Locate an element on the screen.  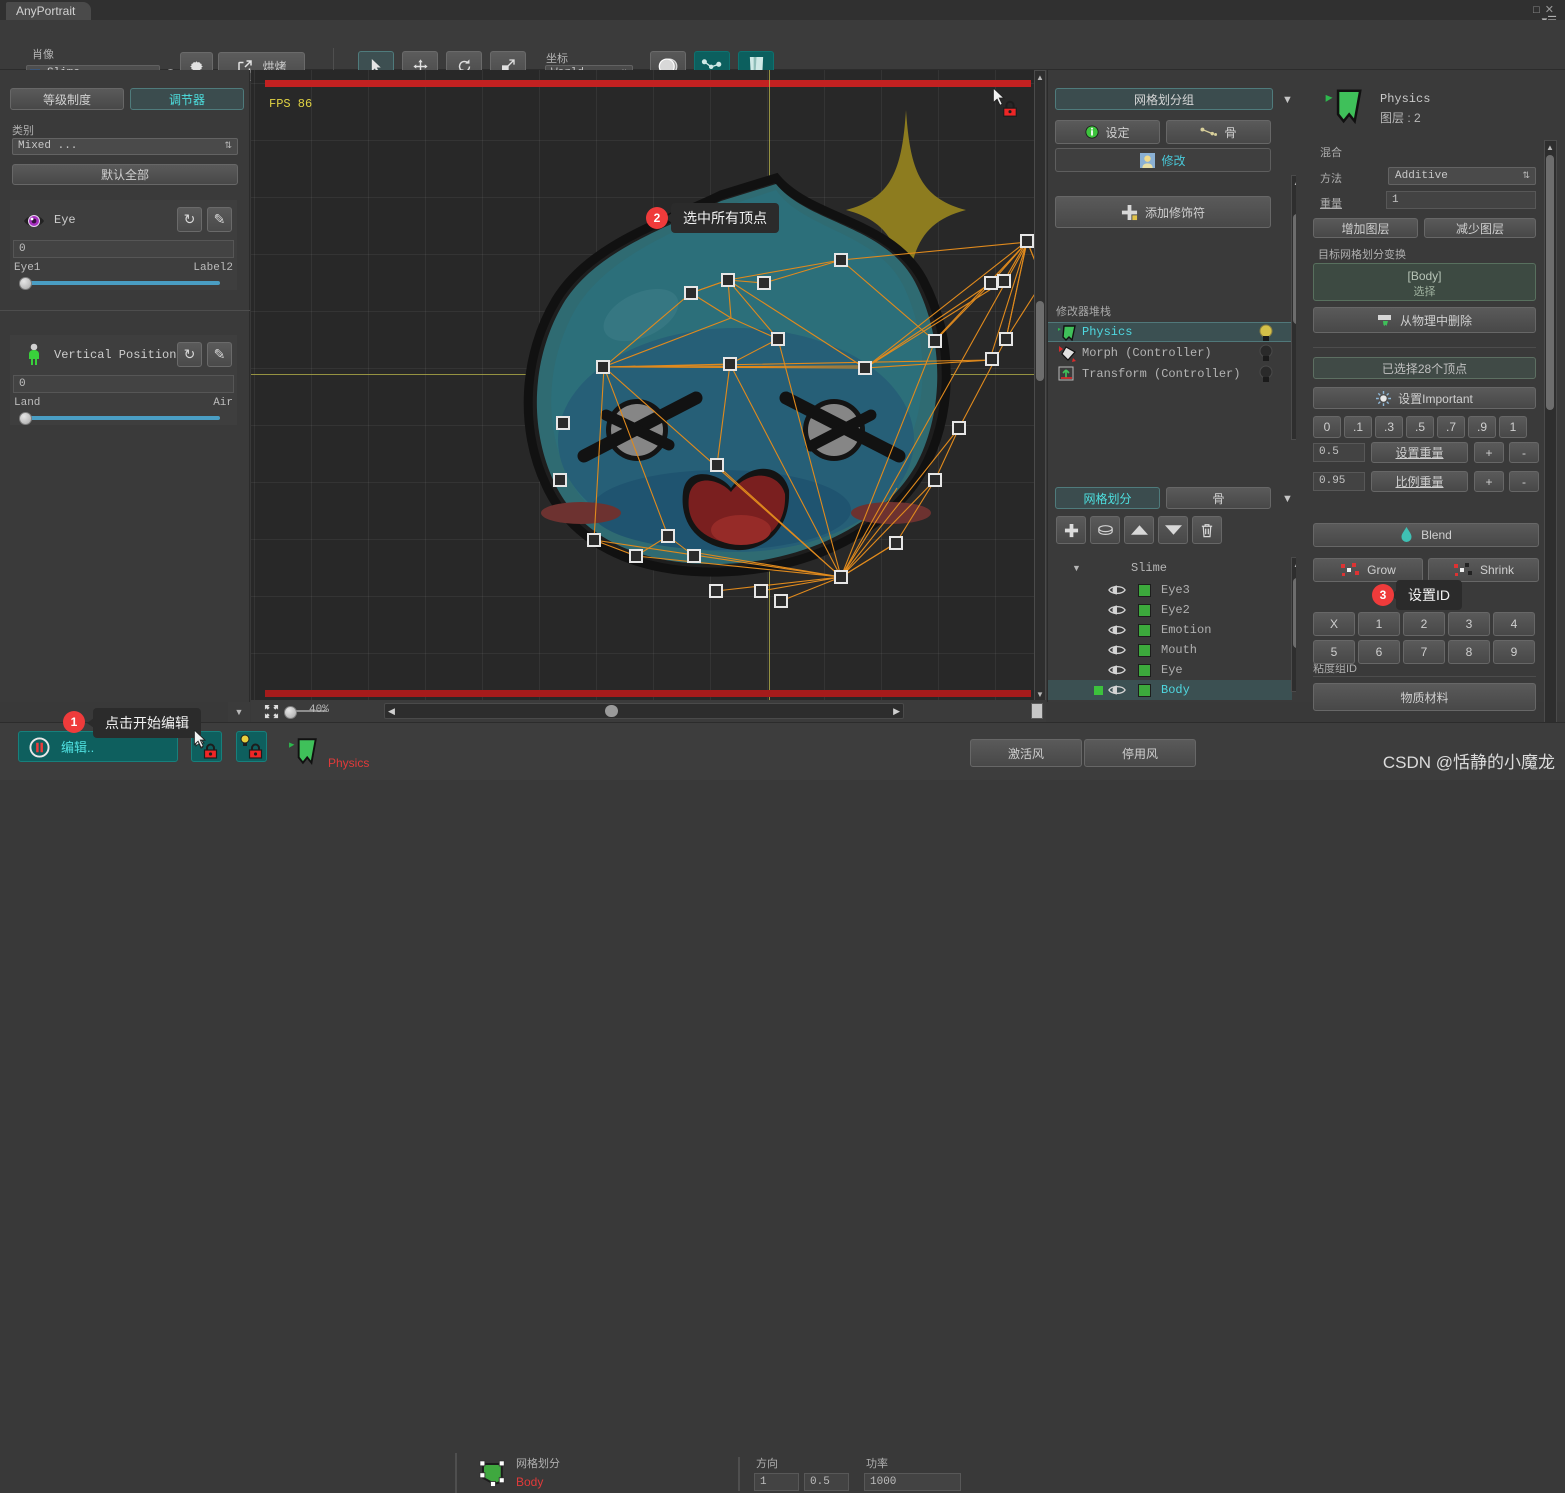
weight-value-field: 0.5 is located at coordinates (1339, 452).